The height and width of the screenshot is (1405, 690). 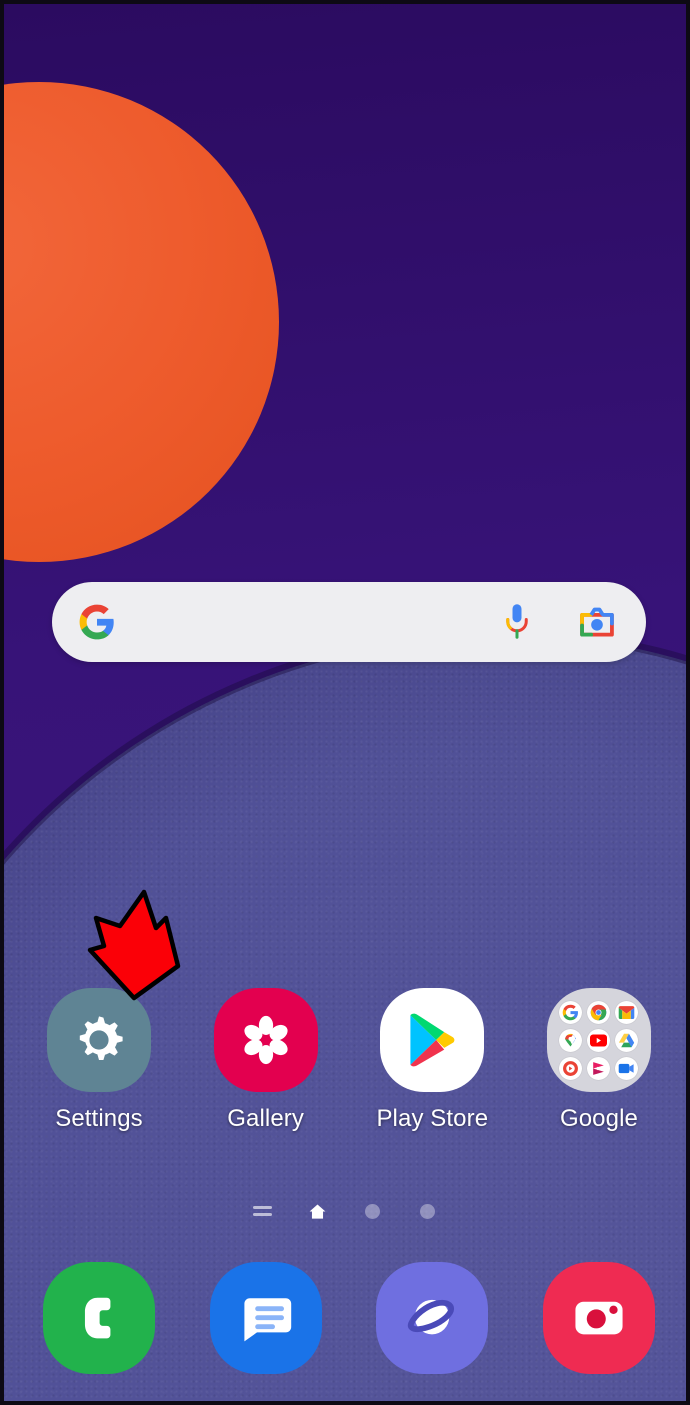 I want to click on google-maps-icon, so click(x=571, y=1040).